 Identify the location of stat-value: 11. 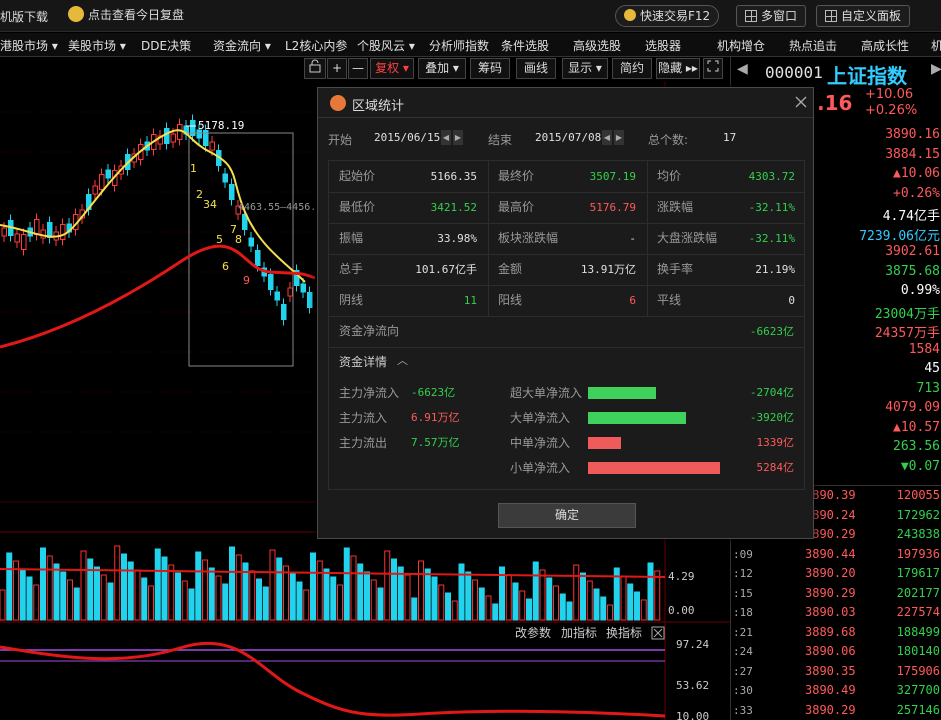
(470, 300).